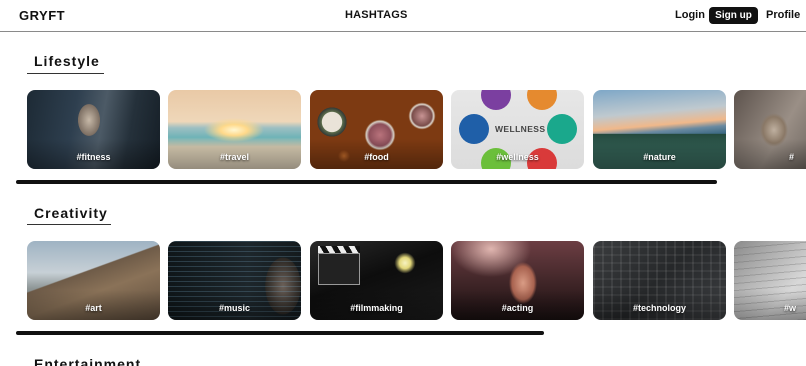 The width and height of the screenshot is (806, 366). Describe the element at coordinates (659, 308) in the screenshot. I see `hashtag-label: #technology` at that location.